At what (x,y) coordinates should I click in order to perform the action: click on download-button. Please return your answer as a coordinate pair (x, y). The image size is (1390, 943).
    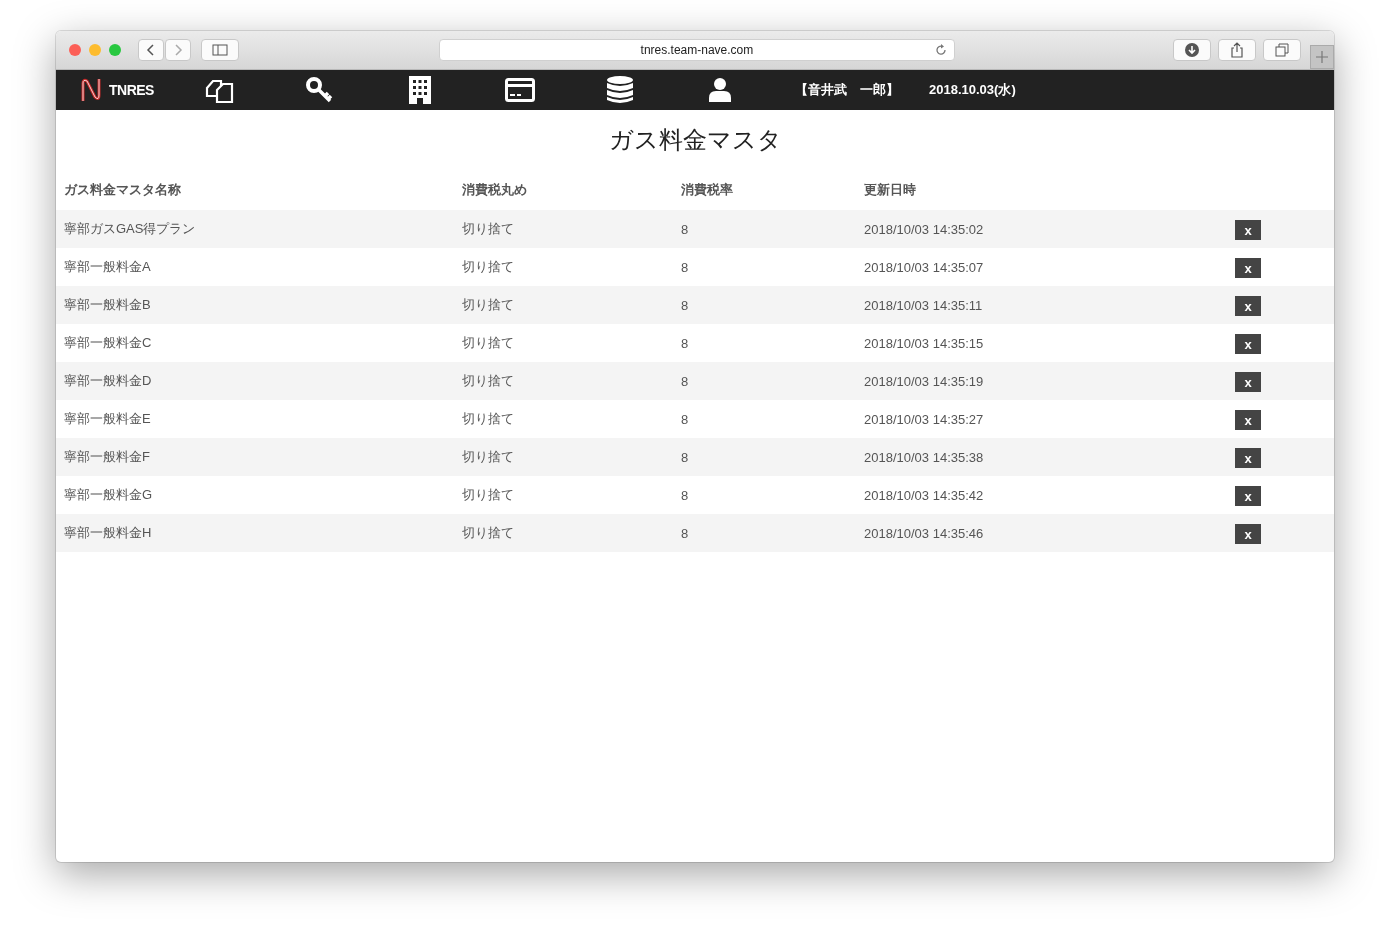
    Looking at the image, I should click on (1192, 50).